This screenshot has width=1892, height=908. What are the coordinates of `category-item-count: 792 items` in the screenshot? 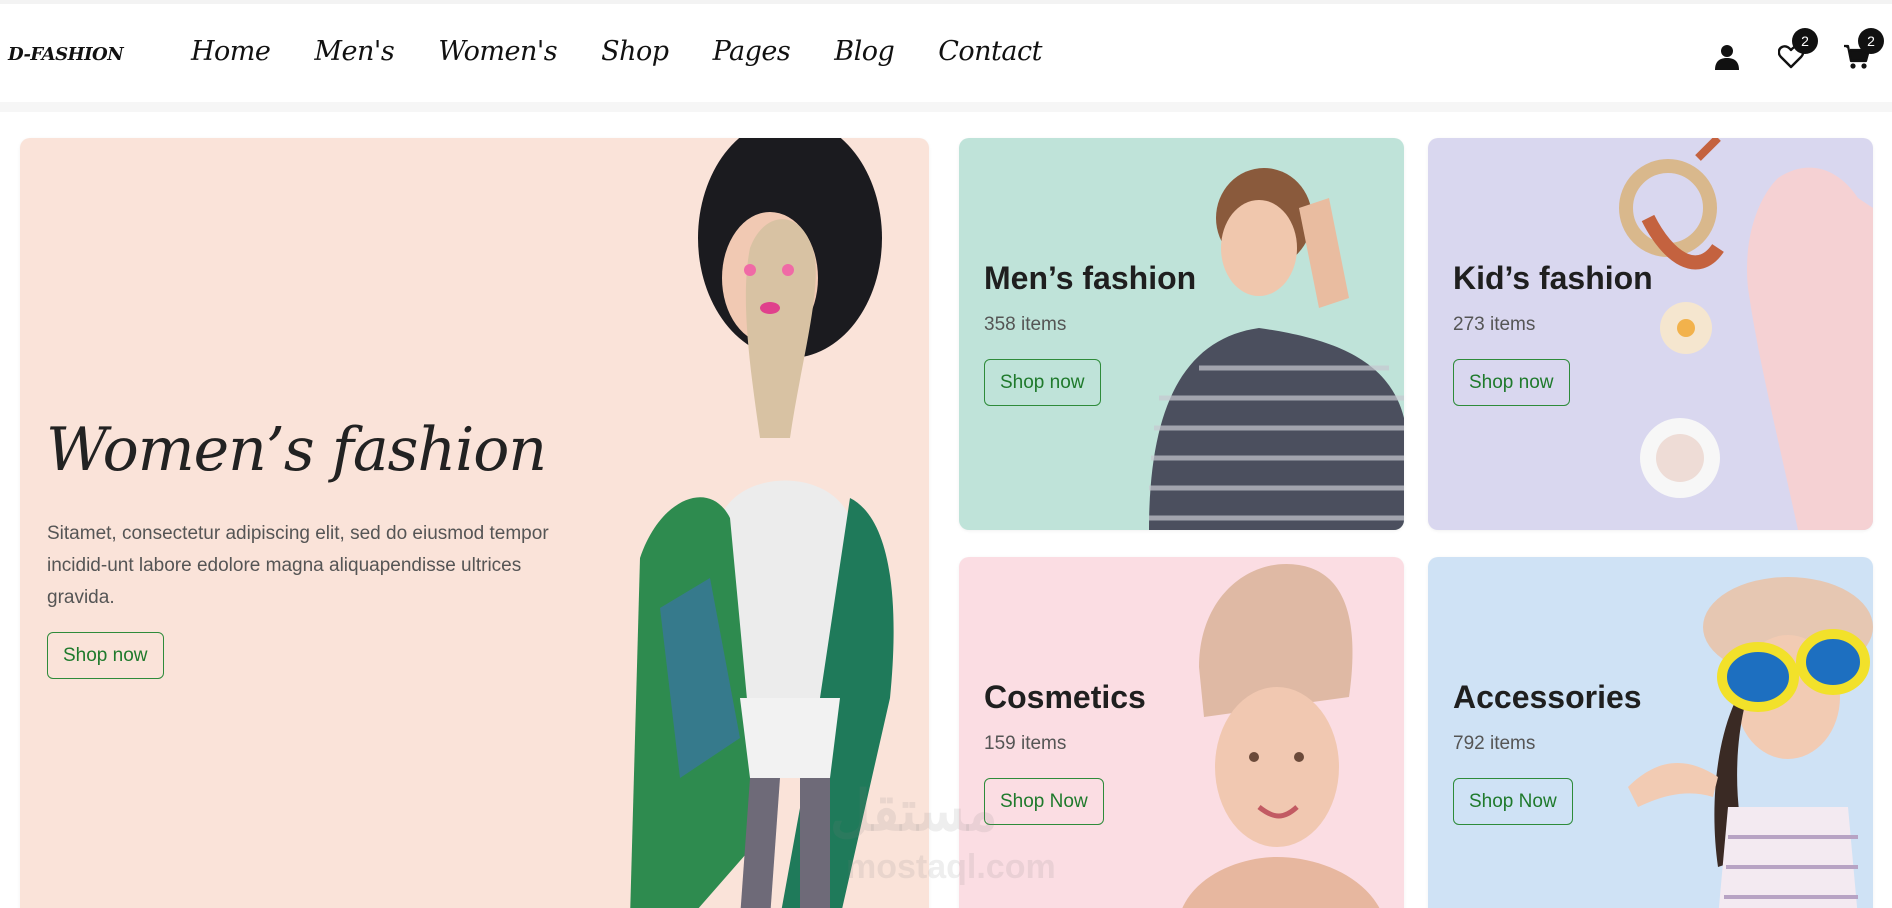 It's located at (1494, 743).